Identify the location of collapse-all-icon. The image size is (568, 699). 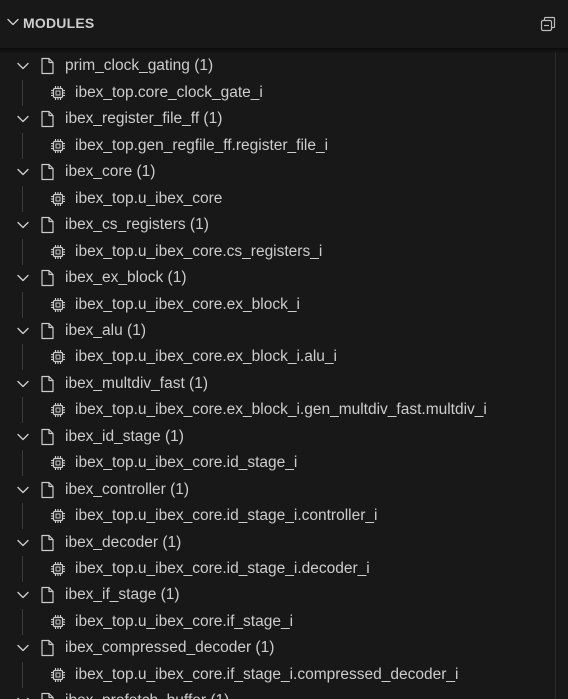
(548, 24).